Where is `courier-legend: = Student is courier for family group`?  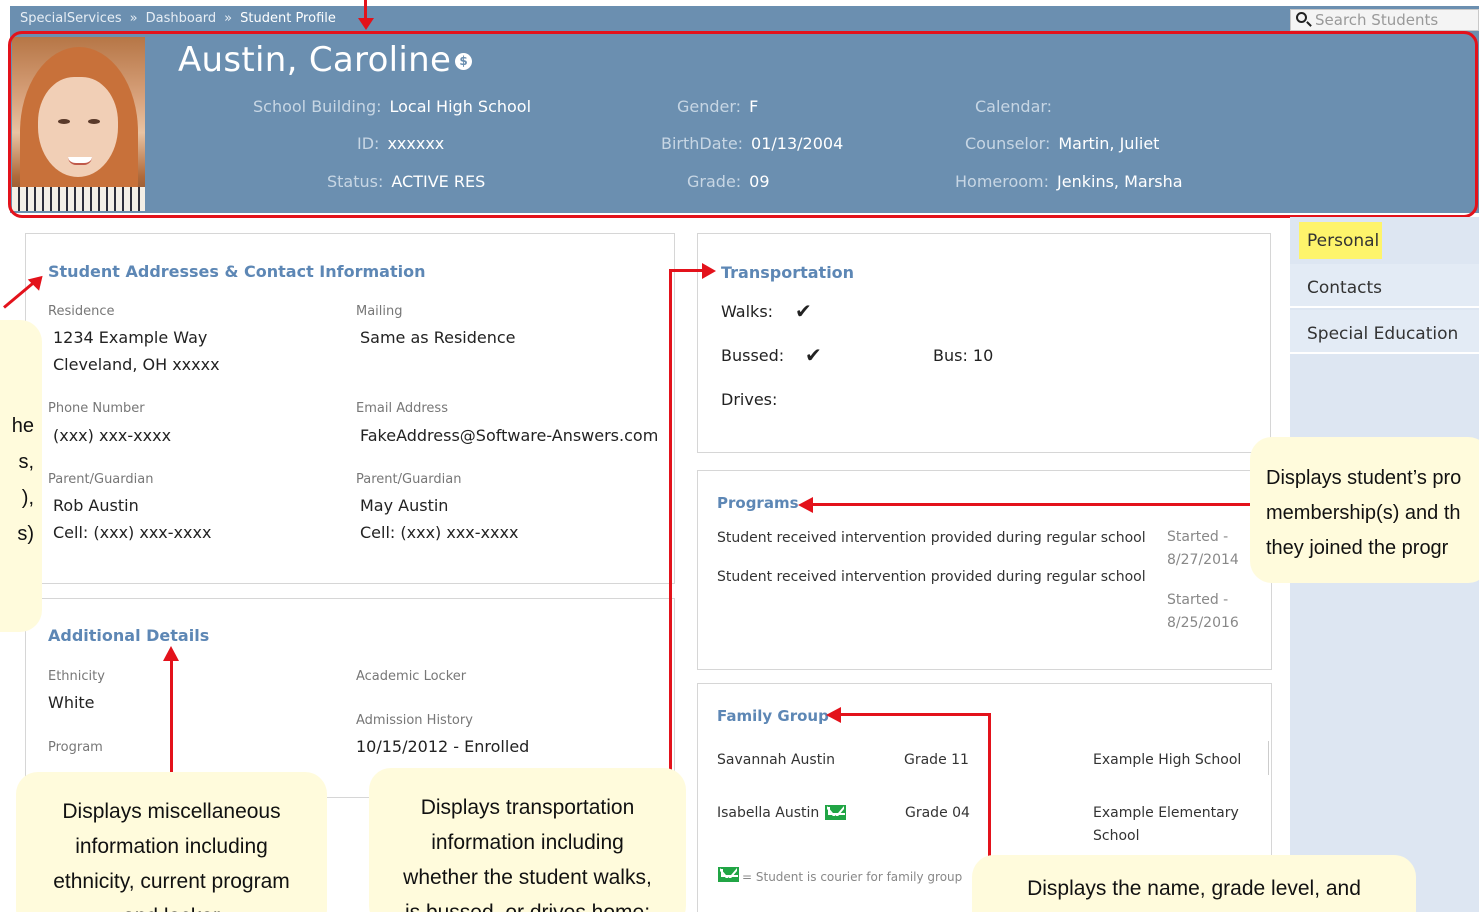 courier-legend: = Student is courier for family group is located at coordinates (852, 877).